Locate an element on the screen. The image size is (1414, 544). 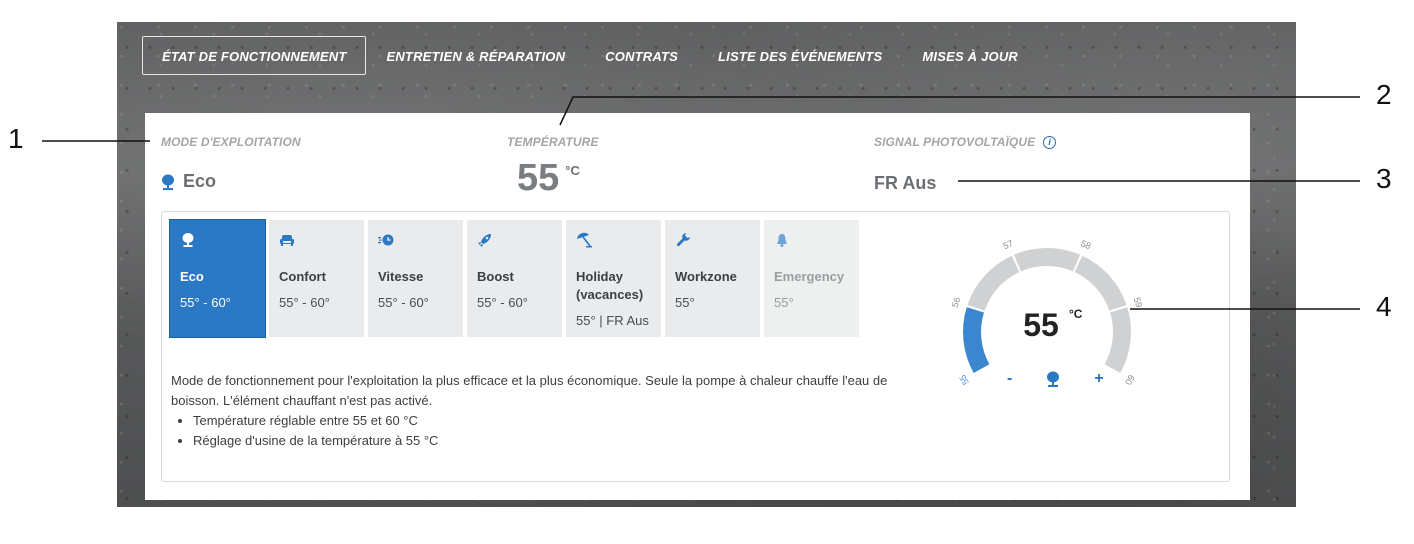
tab-liste-evenements: LISTE DES ÉVÉNEMENTS is located at coordinates (800, 55).